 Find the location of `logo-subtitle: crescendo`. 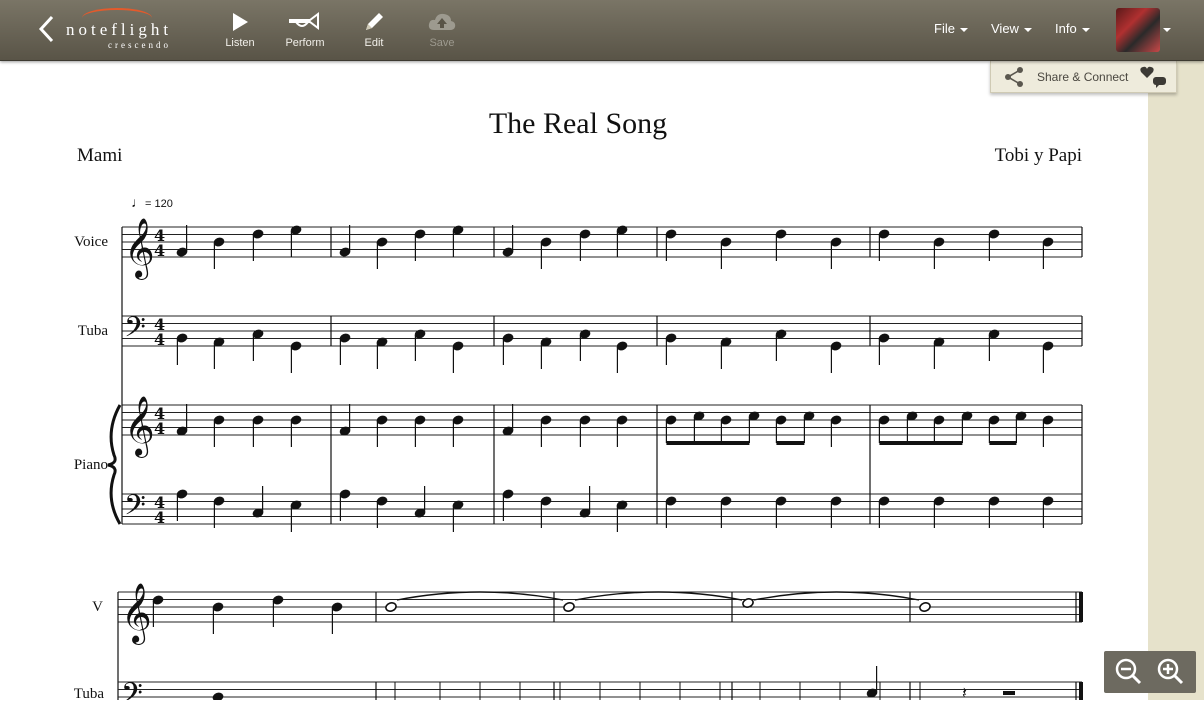

logo-subtitle: crescendo is located at coordinates (139, 45).